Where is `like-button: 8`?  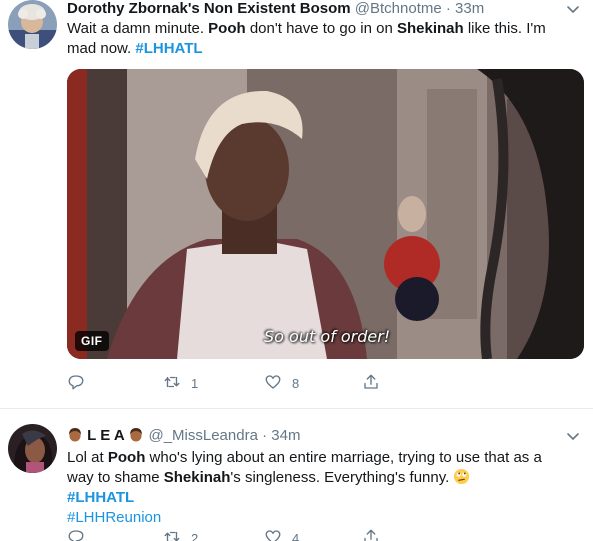
like-button: 8 is located at coordinates (281, 383).